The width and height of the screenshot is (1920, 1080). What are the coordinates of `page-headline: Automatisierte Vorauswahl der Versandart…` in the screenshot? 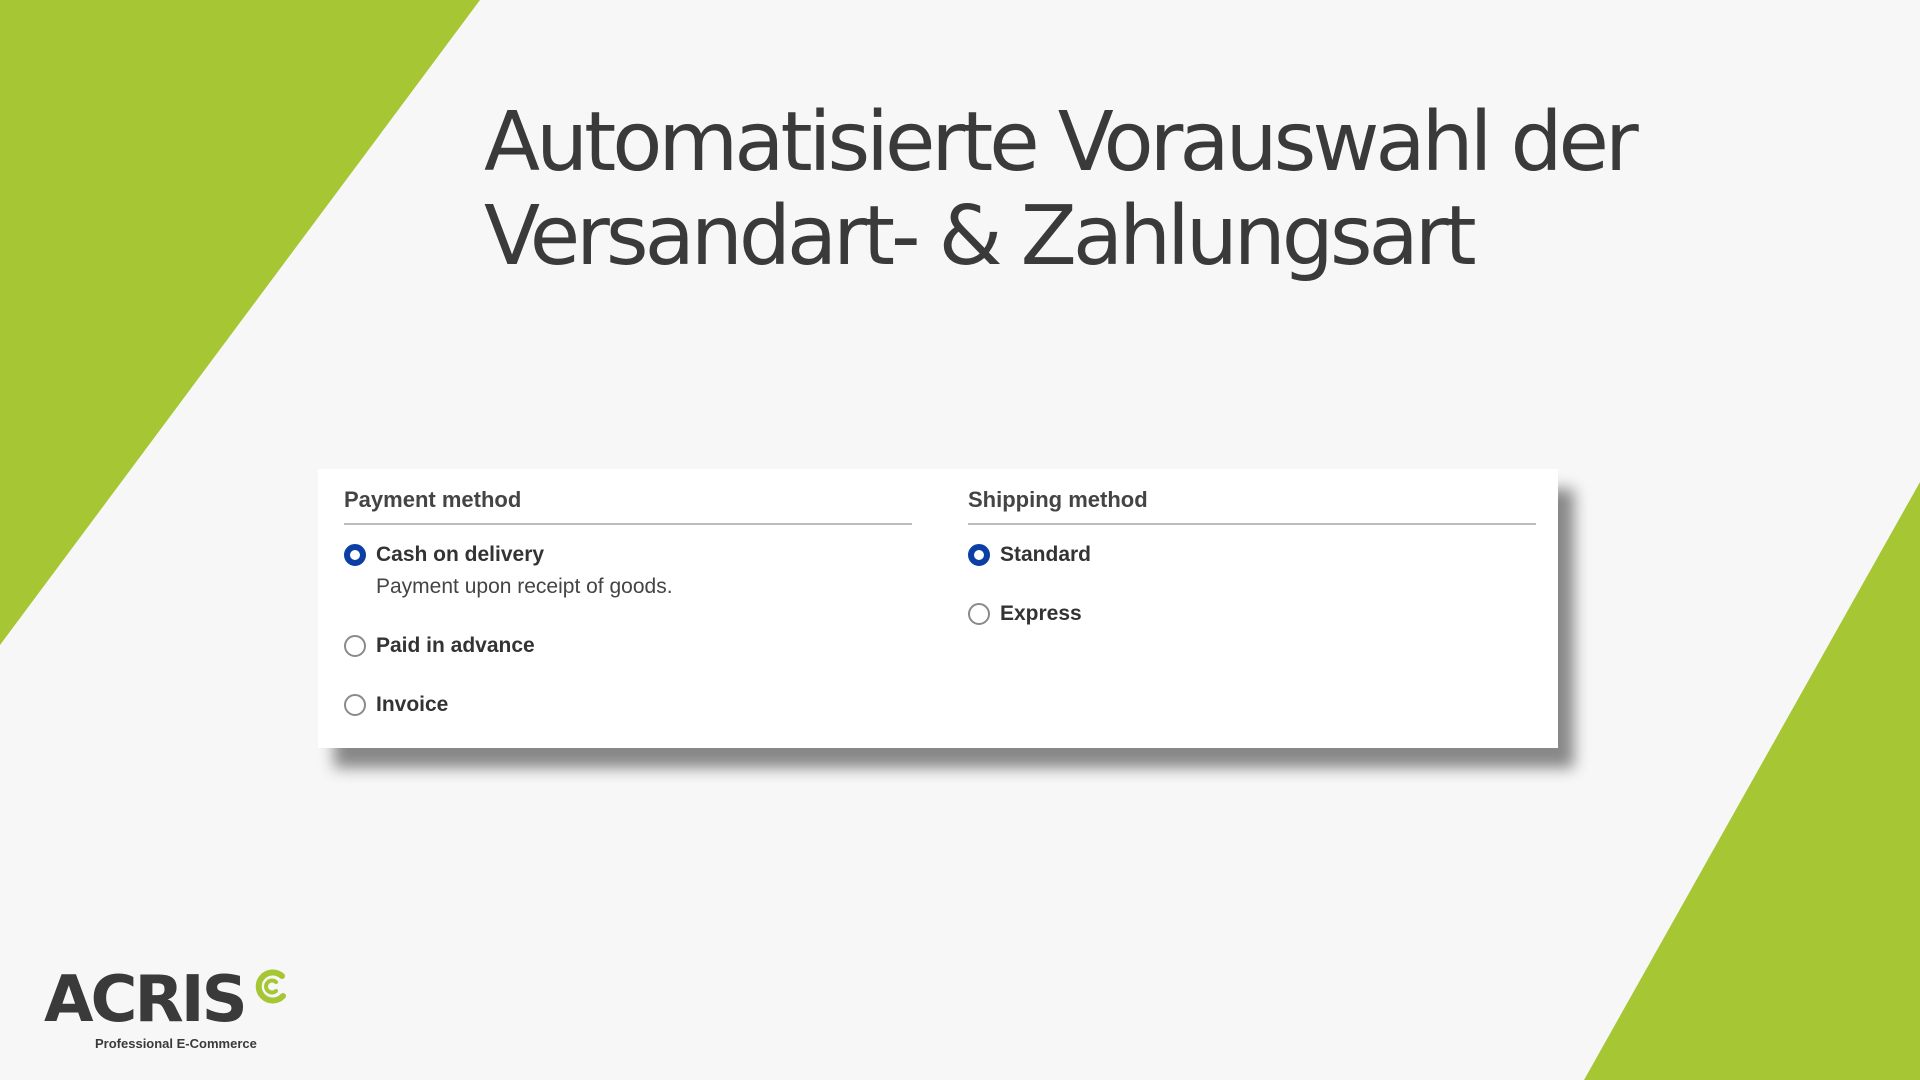 It's located at (1061, 189).